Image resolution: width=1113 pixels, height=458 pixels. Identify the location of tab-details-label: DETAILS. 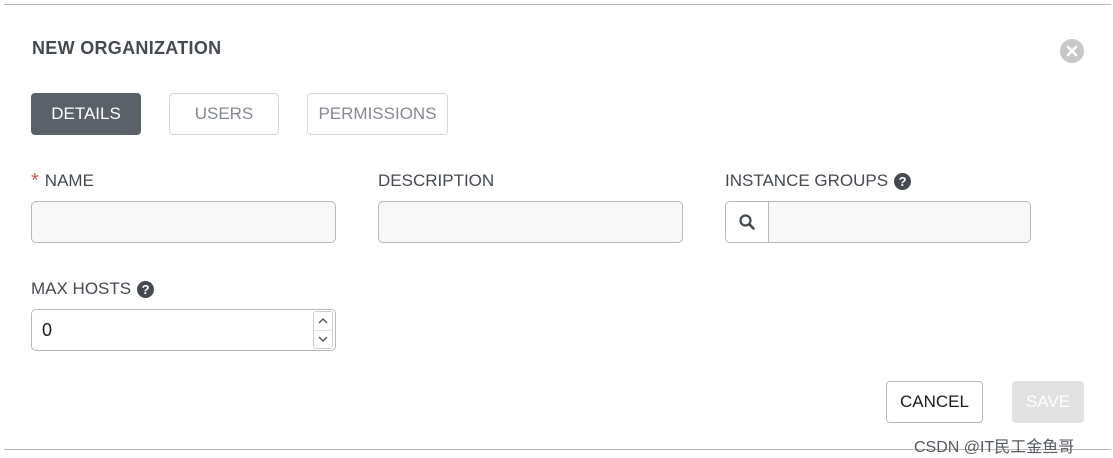
(86, 113).